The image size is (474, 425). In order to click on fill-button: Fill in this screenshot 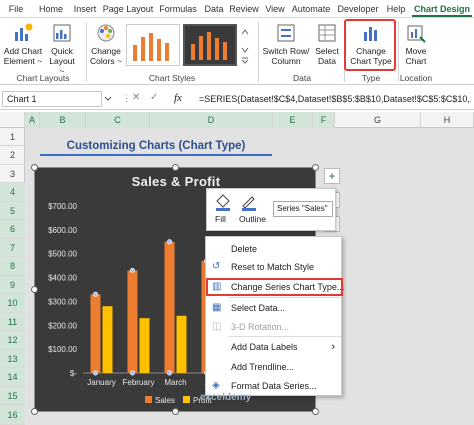, I will do `click(224, 211)`.